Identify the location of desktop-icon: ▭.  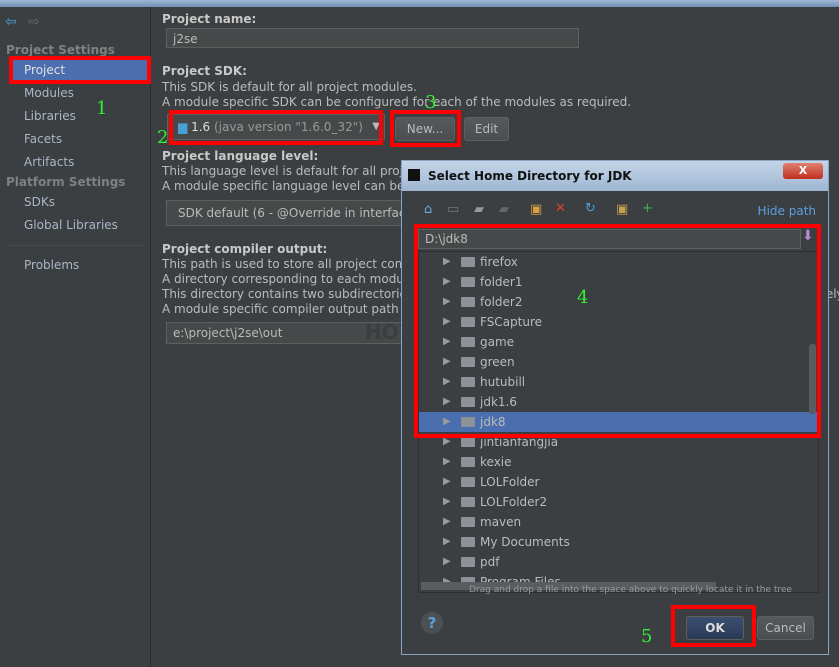
(453, 209).